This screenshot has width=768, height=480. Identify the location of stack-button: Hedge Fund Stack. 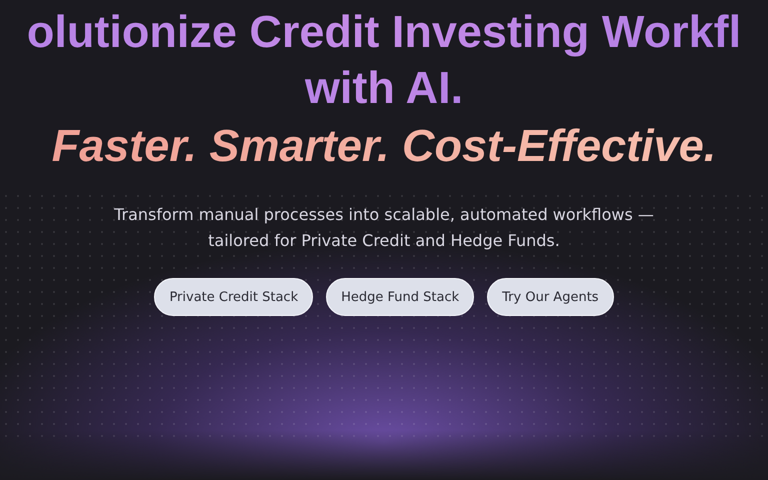
(400, 297).